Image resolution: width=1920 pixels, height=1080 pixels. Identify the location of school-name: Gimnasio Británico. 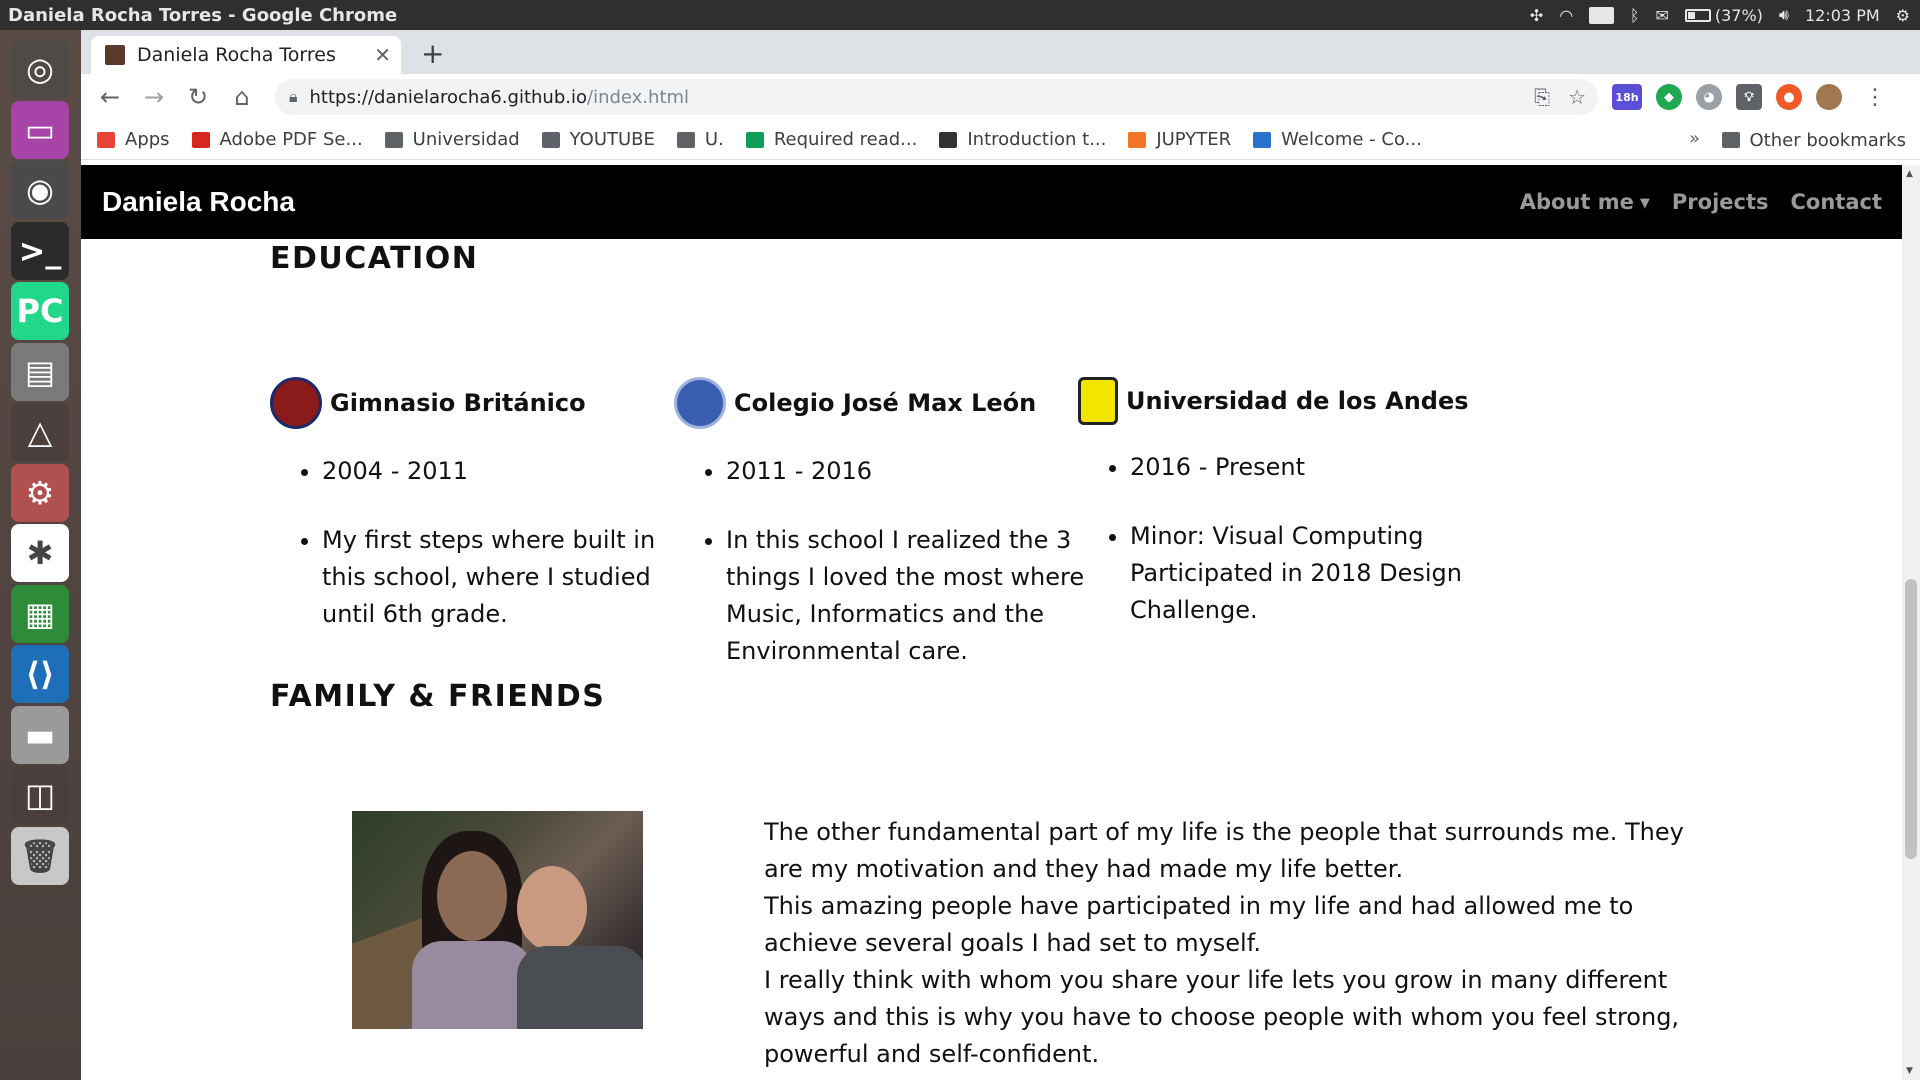
(458, 403).